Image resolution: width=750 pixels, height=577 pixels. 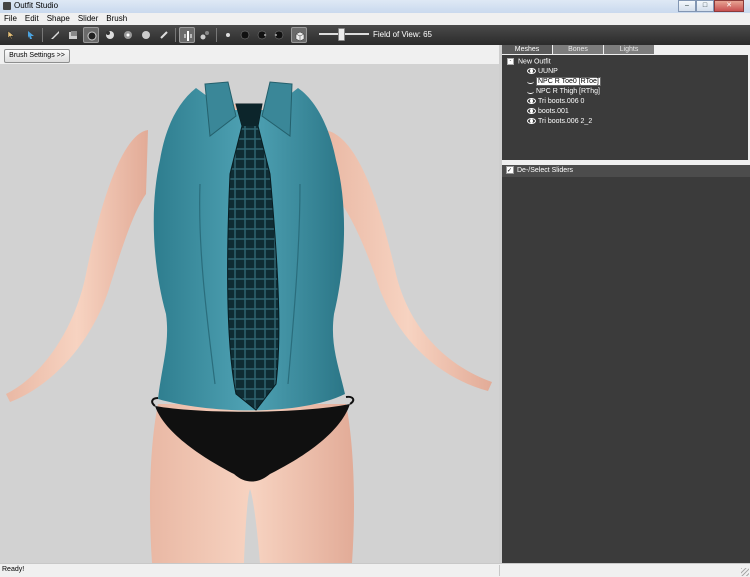 I want to click on pointer-icon, so click(x=11, y=35).